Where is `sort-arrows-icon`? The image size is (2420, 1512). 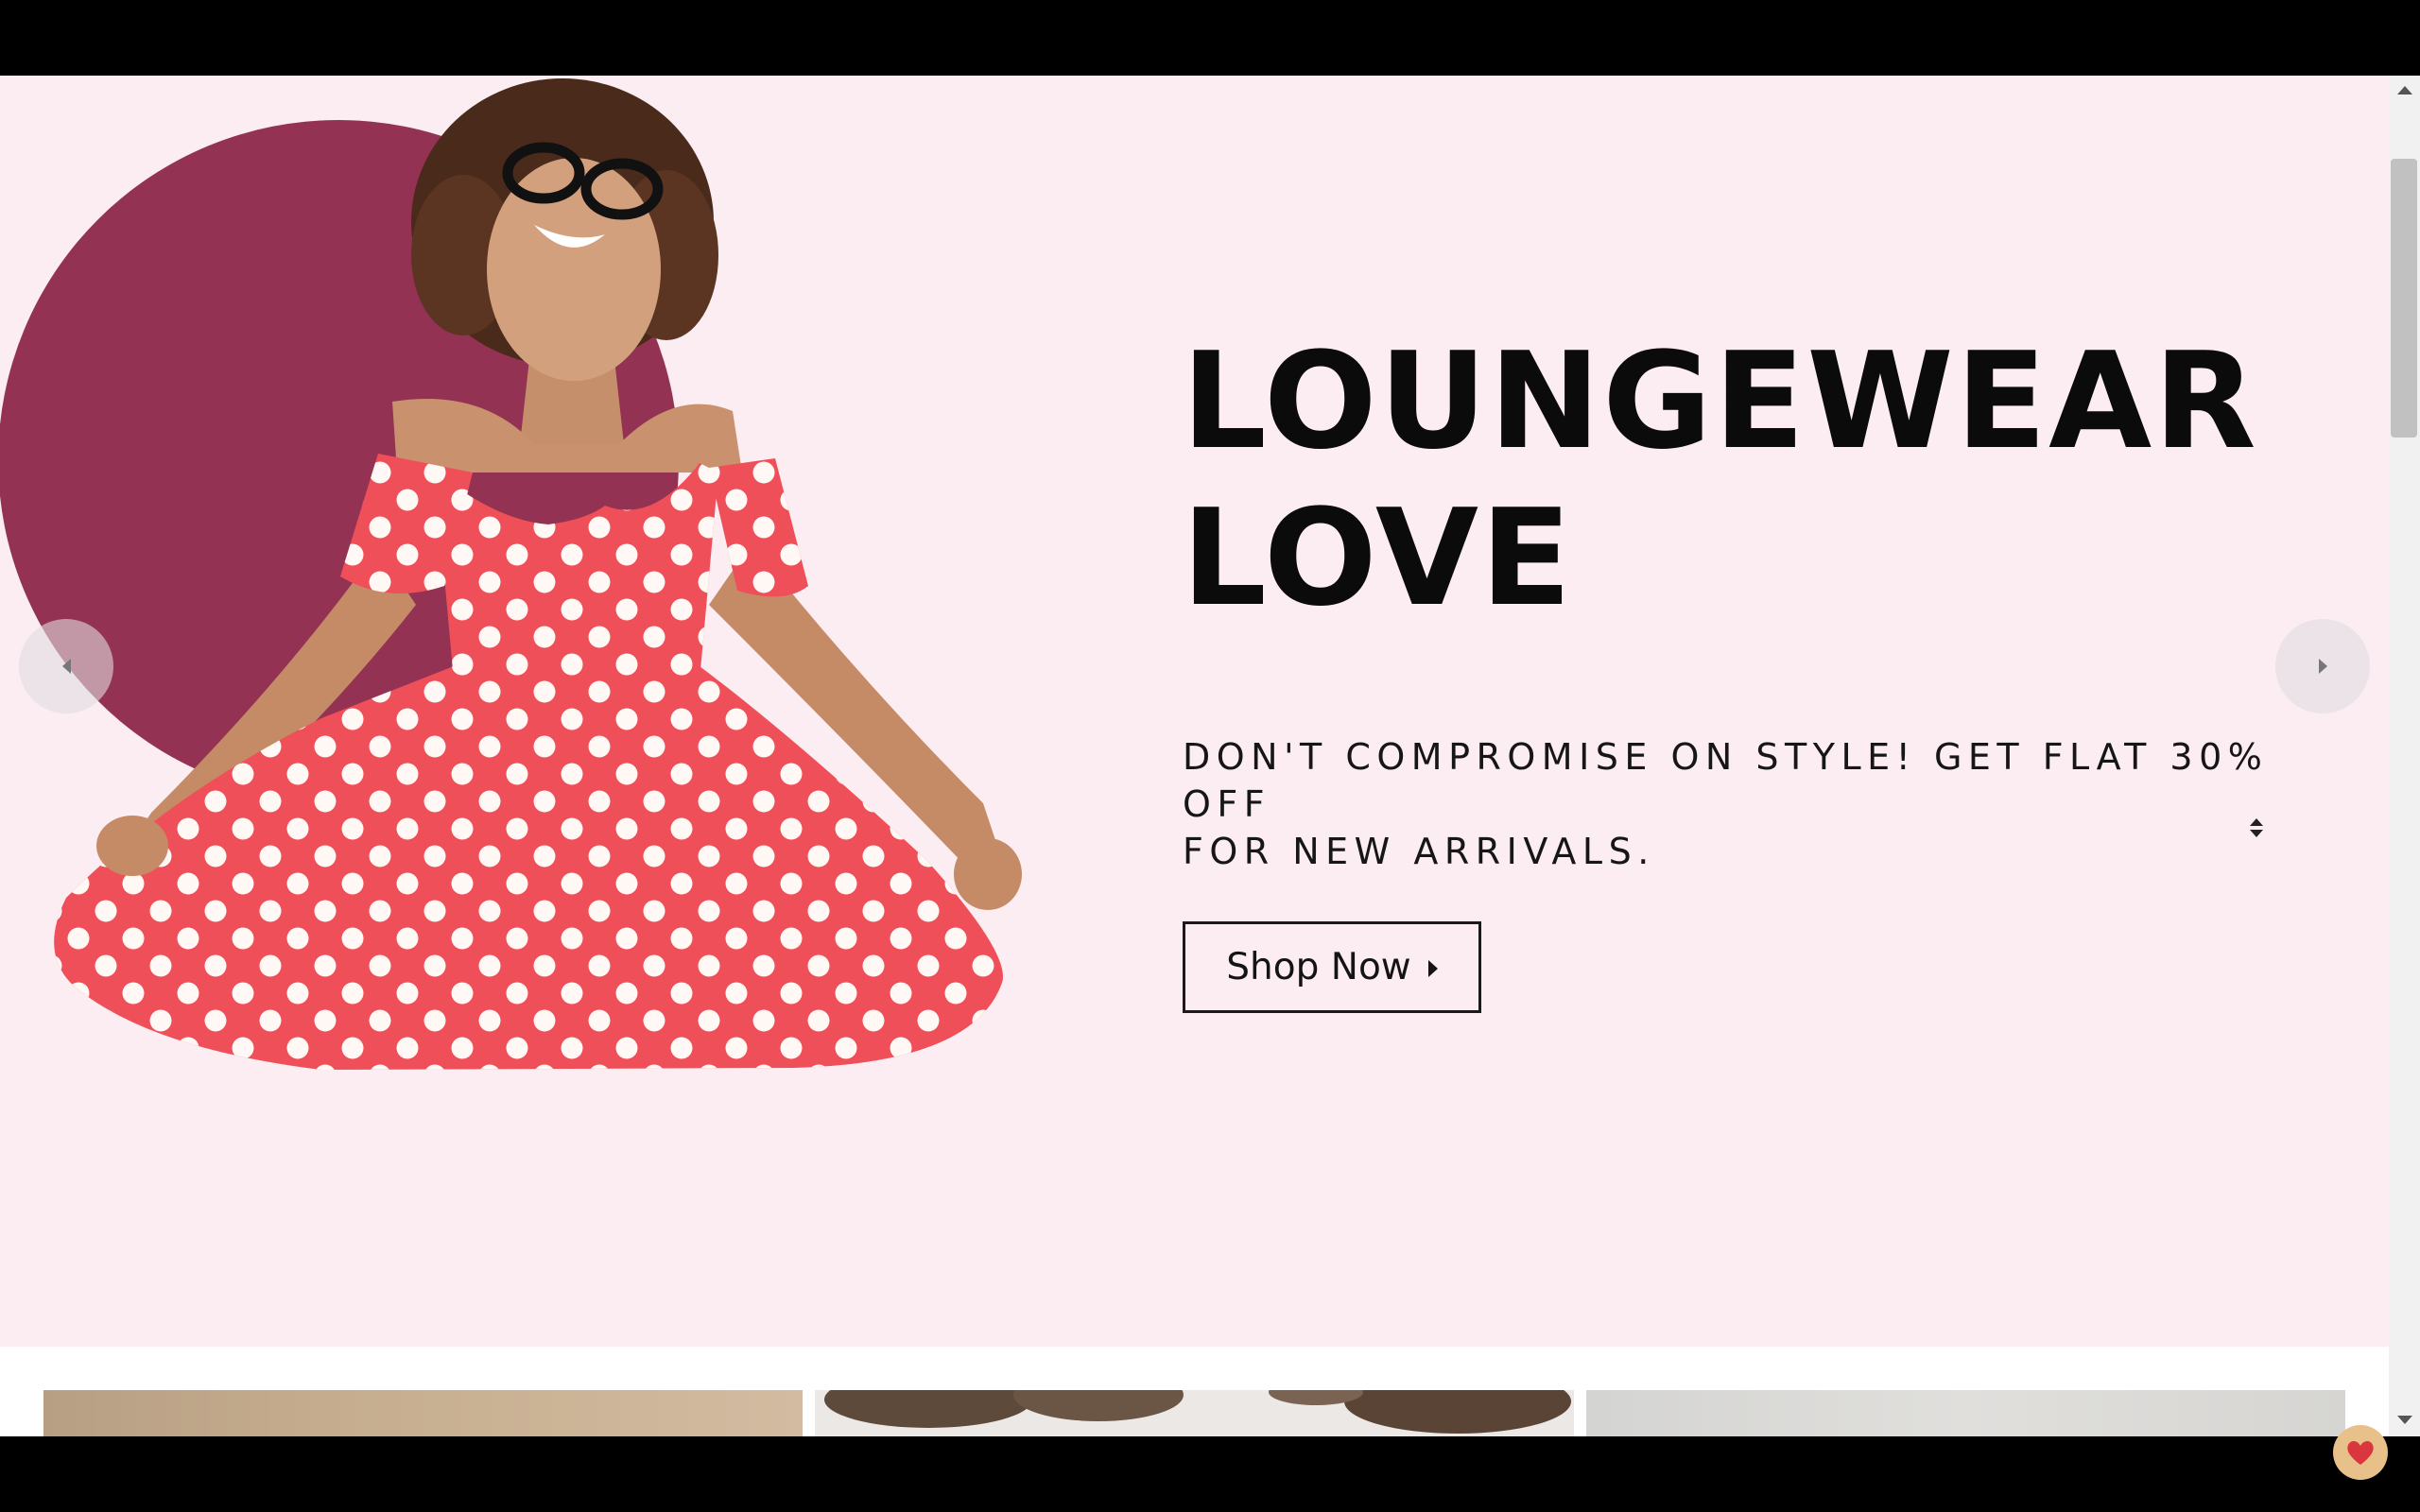
sort-arrows-icon is located at coordinates (2256, 834).